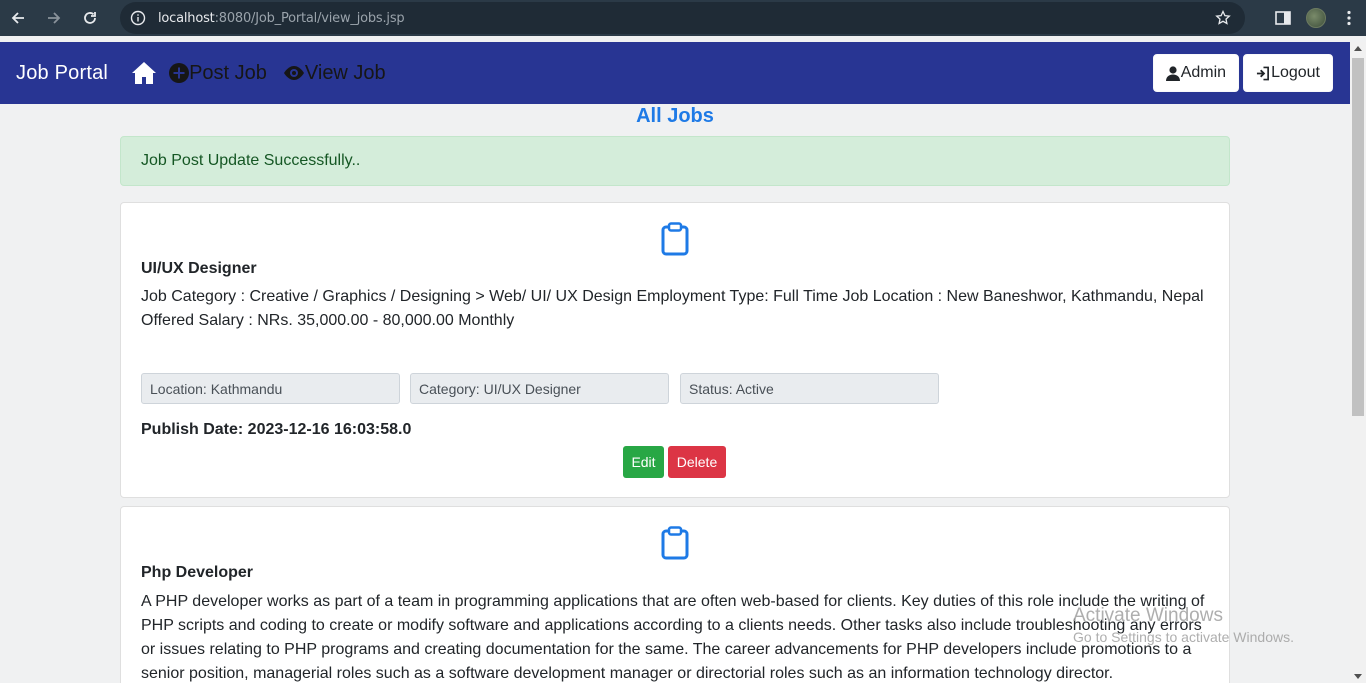 The image size is (1366, 683). What do you see at coordinates (675, 116) in the screenshot?
I see `page-title: All Jobs` at bounding box center [675, 116].